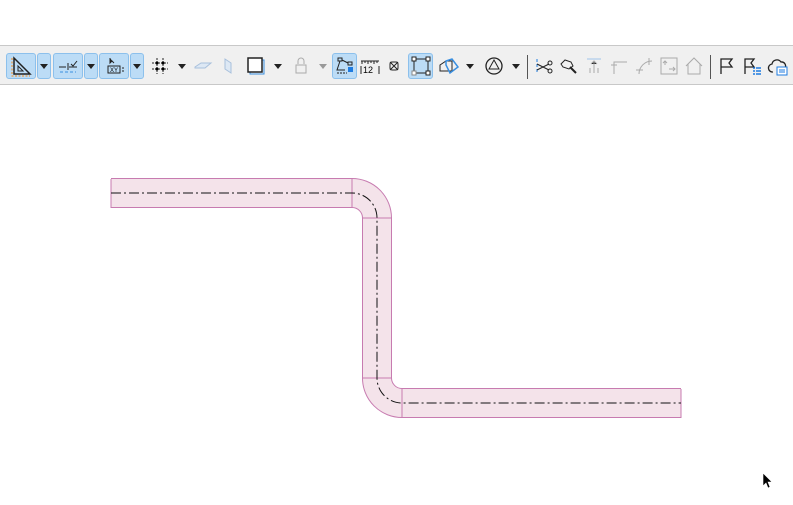  I want to click on 3d-box-icon, so click(449, 66).